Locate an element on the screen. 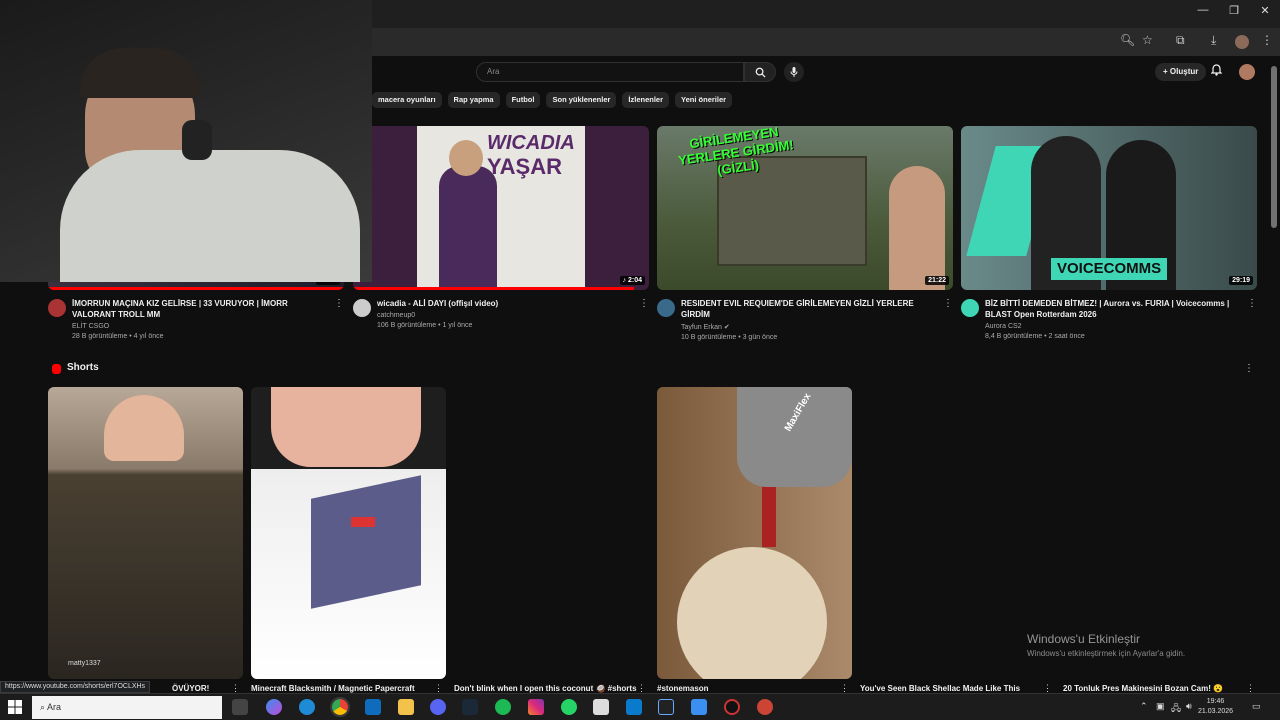 The image size is (1280, 720). chip: macera oyunları is located at coordinates (407, 100).